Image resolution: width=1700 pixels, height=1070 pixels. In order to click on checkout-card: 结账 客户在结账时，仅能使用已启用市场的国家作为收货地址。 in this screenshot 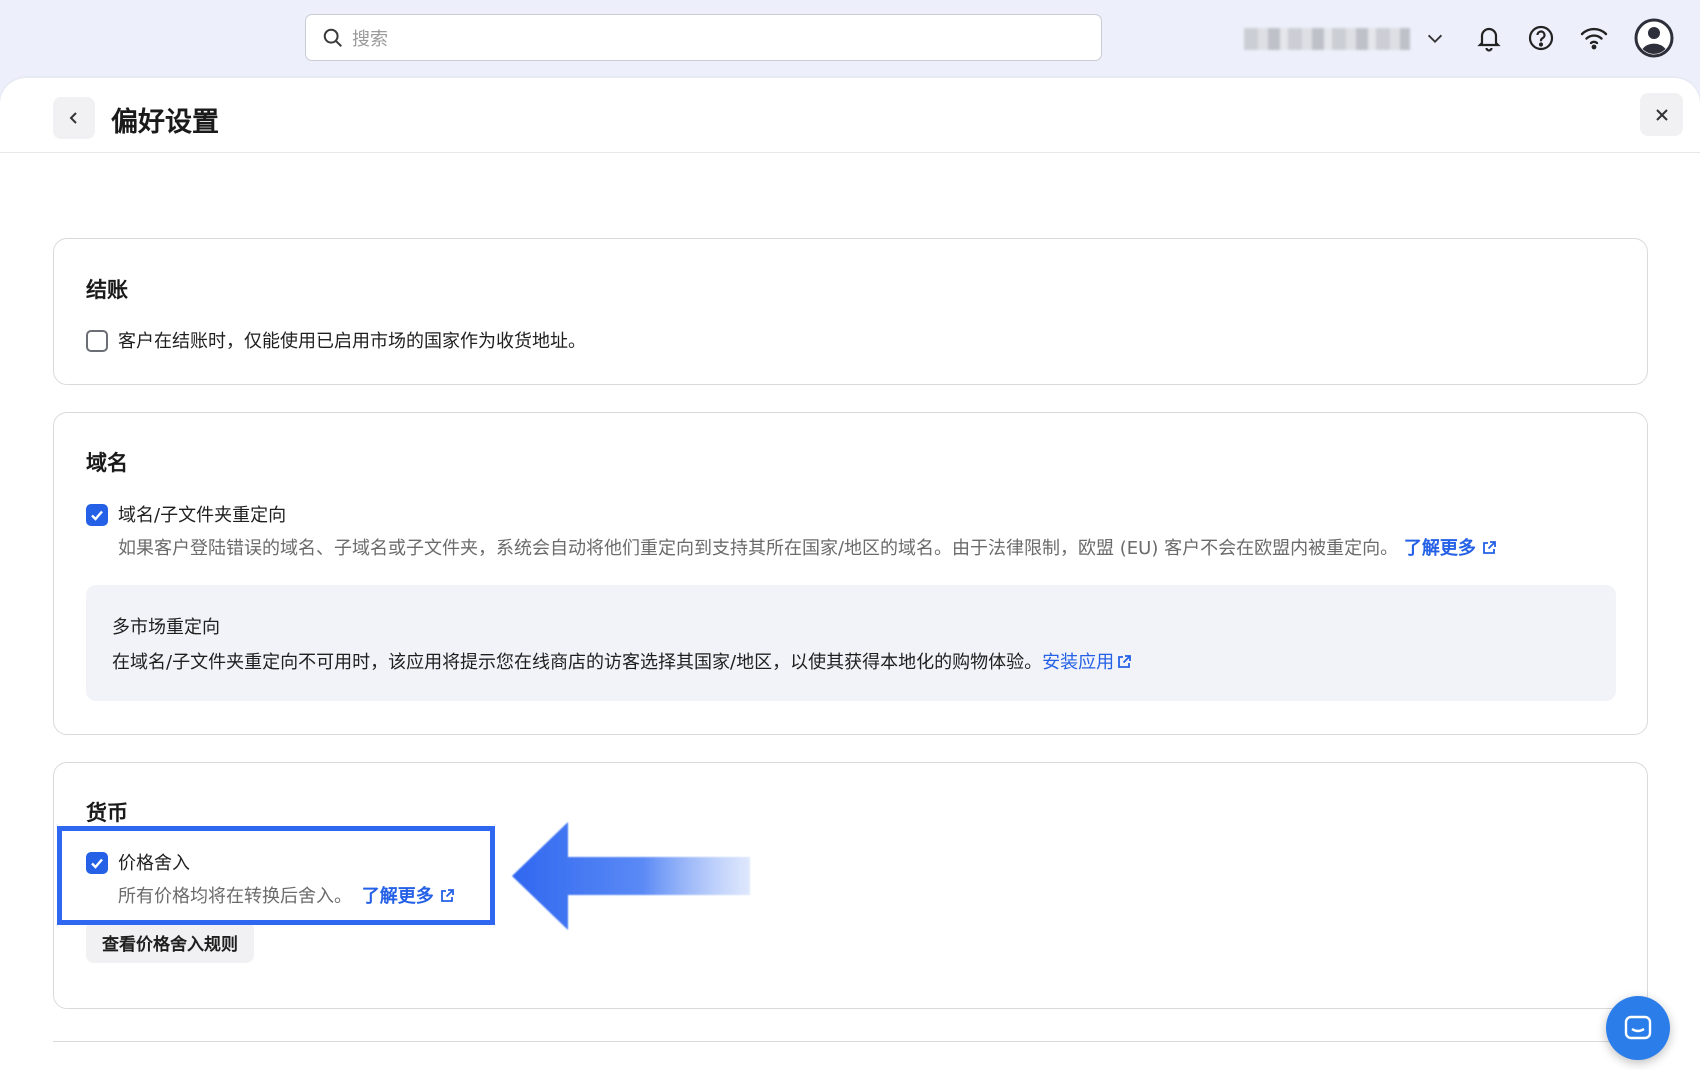, I will do `click(850, 311)`.